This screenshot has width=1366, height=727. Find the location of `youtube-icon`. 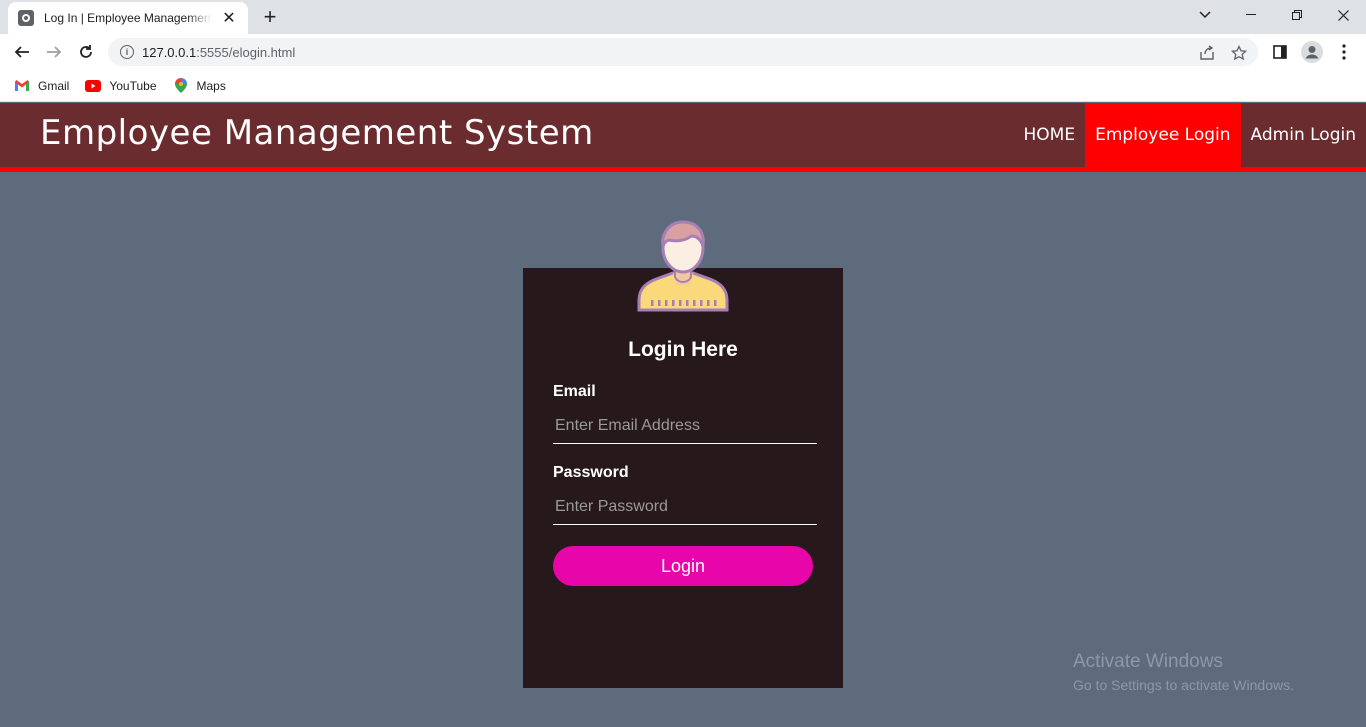

youtube-icon is located at coordinates (93, 86).